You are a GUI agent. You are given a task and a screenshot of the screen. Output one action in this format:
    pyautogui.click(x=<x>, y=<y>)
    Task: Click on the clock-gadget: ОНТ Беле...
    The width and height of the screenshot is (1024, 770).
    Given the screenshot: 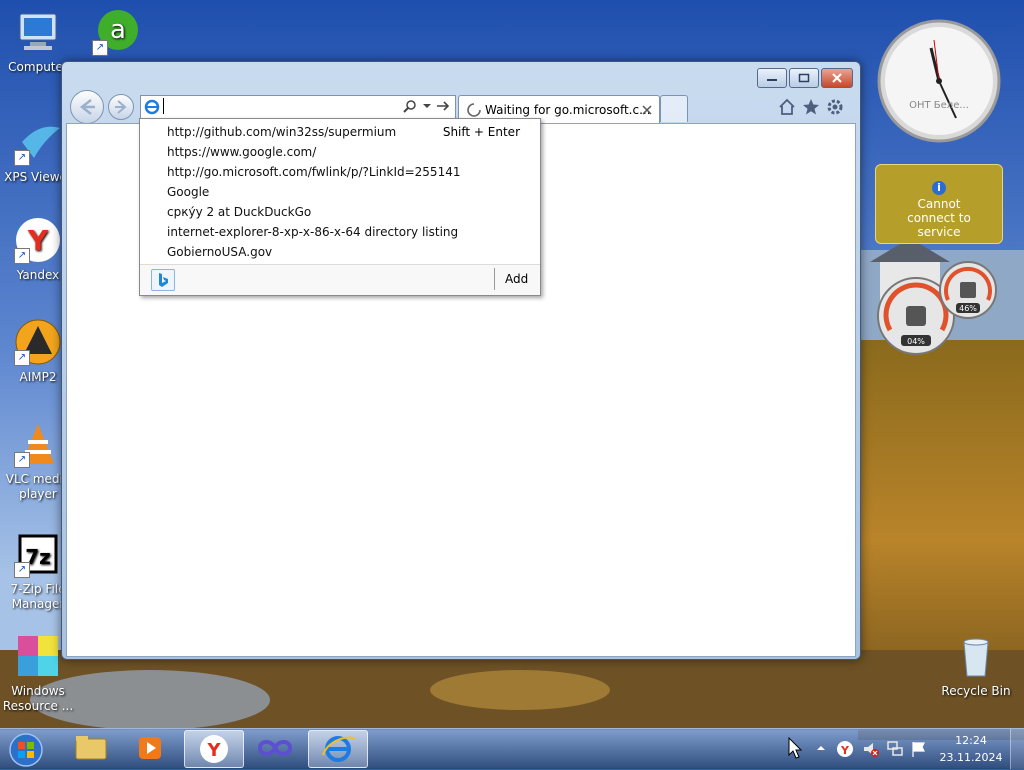 What is the action you would take?
    pyautogui.click(x=939, y=81)
    